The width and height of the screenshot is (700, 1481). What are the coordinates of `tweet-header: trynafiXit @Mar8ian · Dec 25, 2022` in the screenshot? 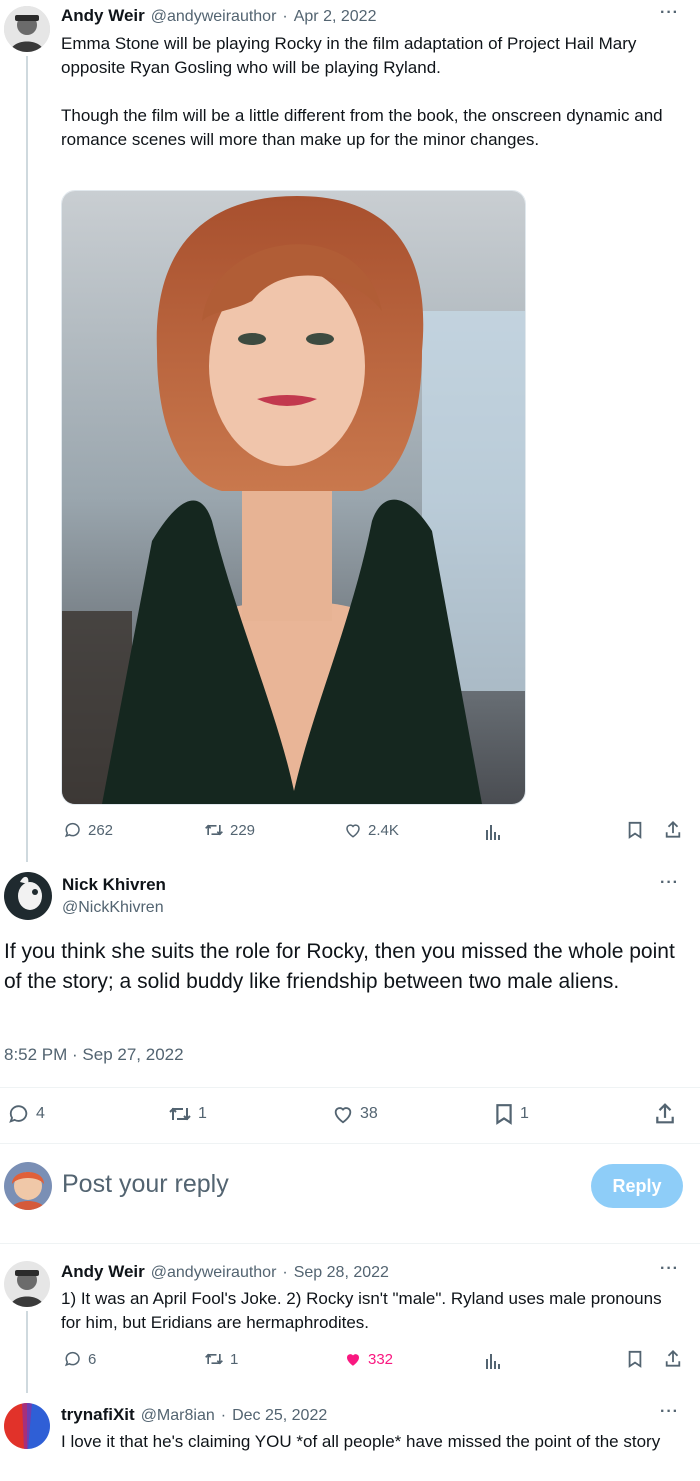 It's located at (194, 1415).